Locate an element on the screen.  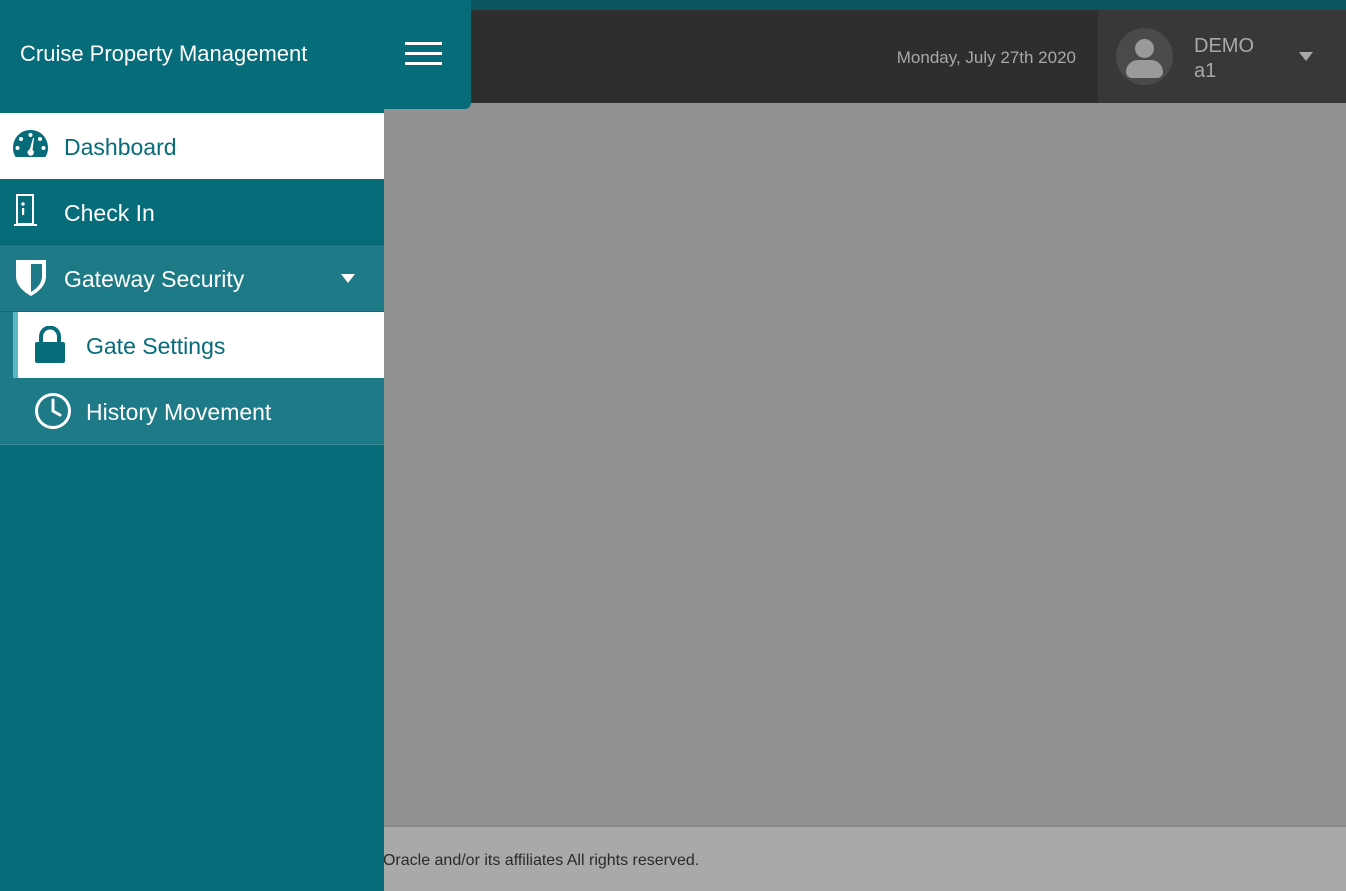
sidebar-subitem-history-movement: History Movement is located at coordinates (192, 411).